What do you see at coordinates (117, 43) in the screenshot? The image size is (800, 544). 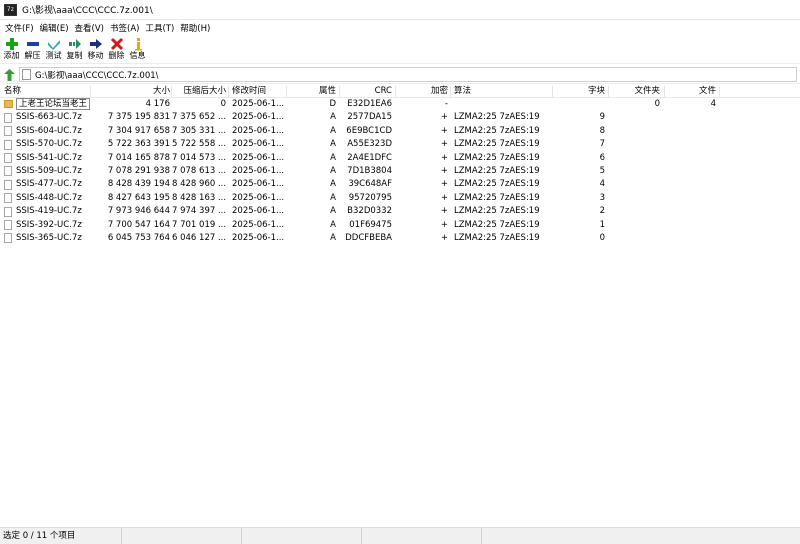 I see `delete-x-icon` at bounding box center [117, 43].